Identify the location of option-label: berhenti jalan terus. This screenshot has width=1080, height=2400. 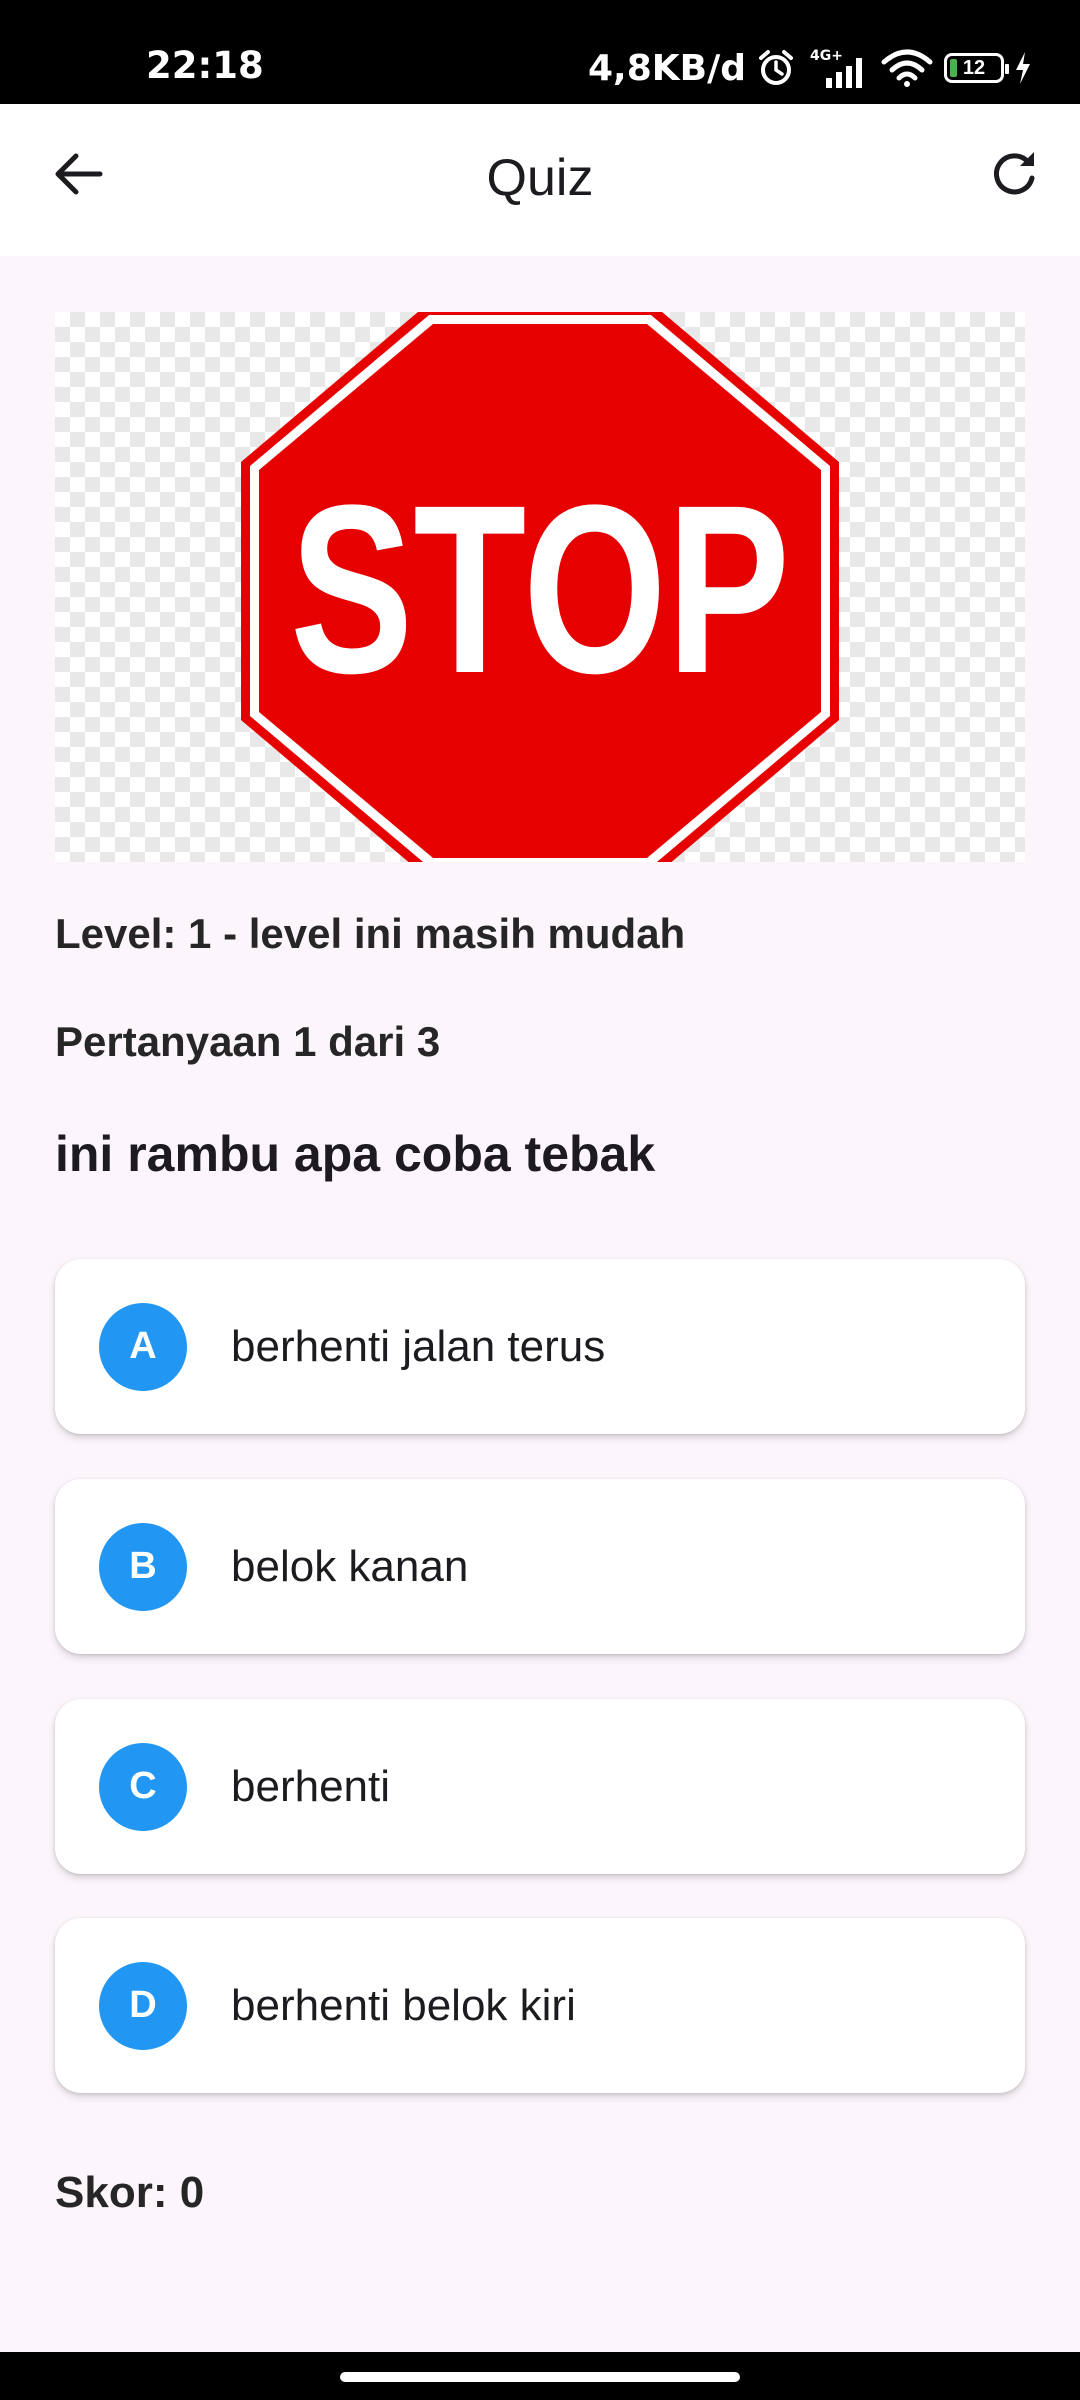
(418, 1346).